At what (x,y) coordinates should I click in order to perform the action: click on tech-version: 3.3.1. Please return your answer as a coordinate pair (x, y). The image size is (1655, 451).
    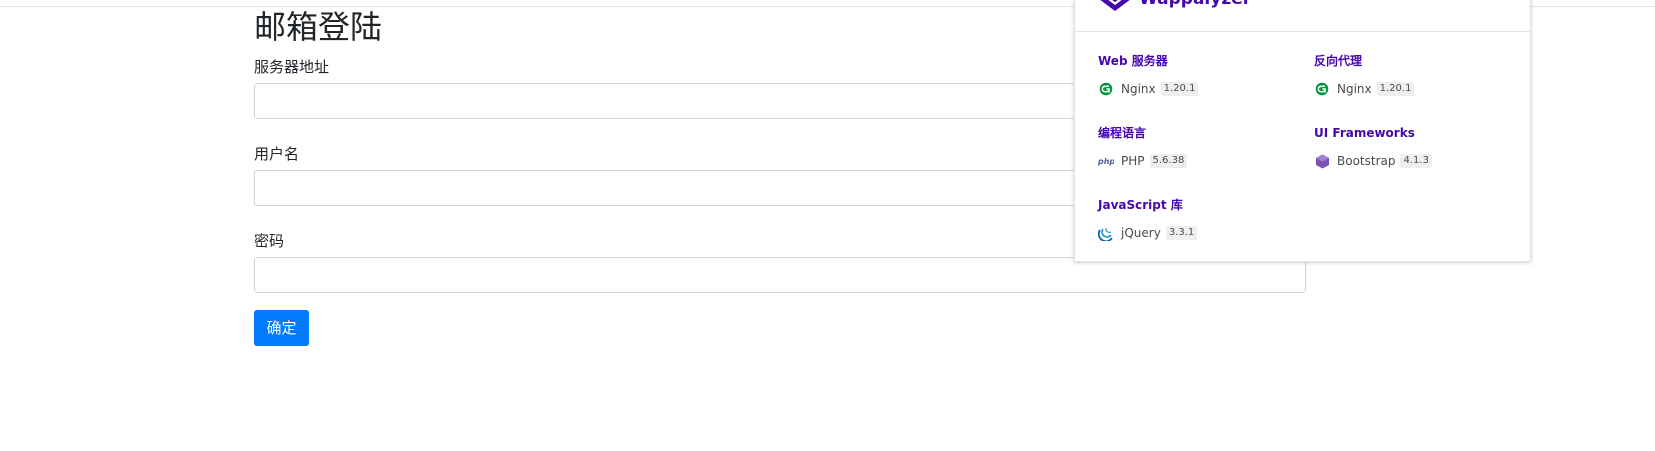
    Looking at the image, I should click on (1181, 233).